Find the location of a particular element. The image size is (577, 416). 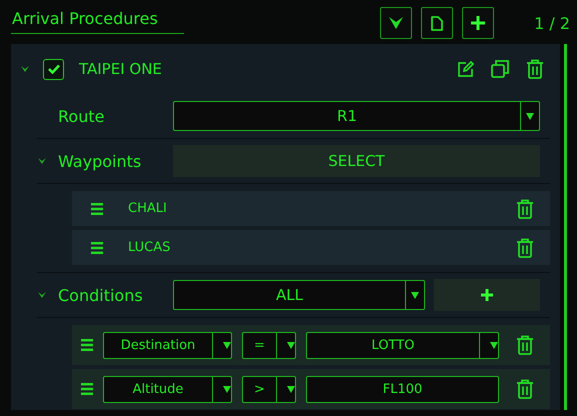

checkmark-icon is located at coordinates (54, 69).